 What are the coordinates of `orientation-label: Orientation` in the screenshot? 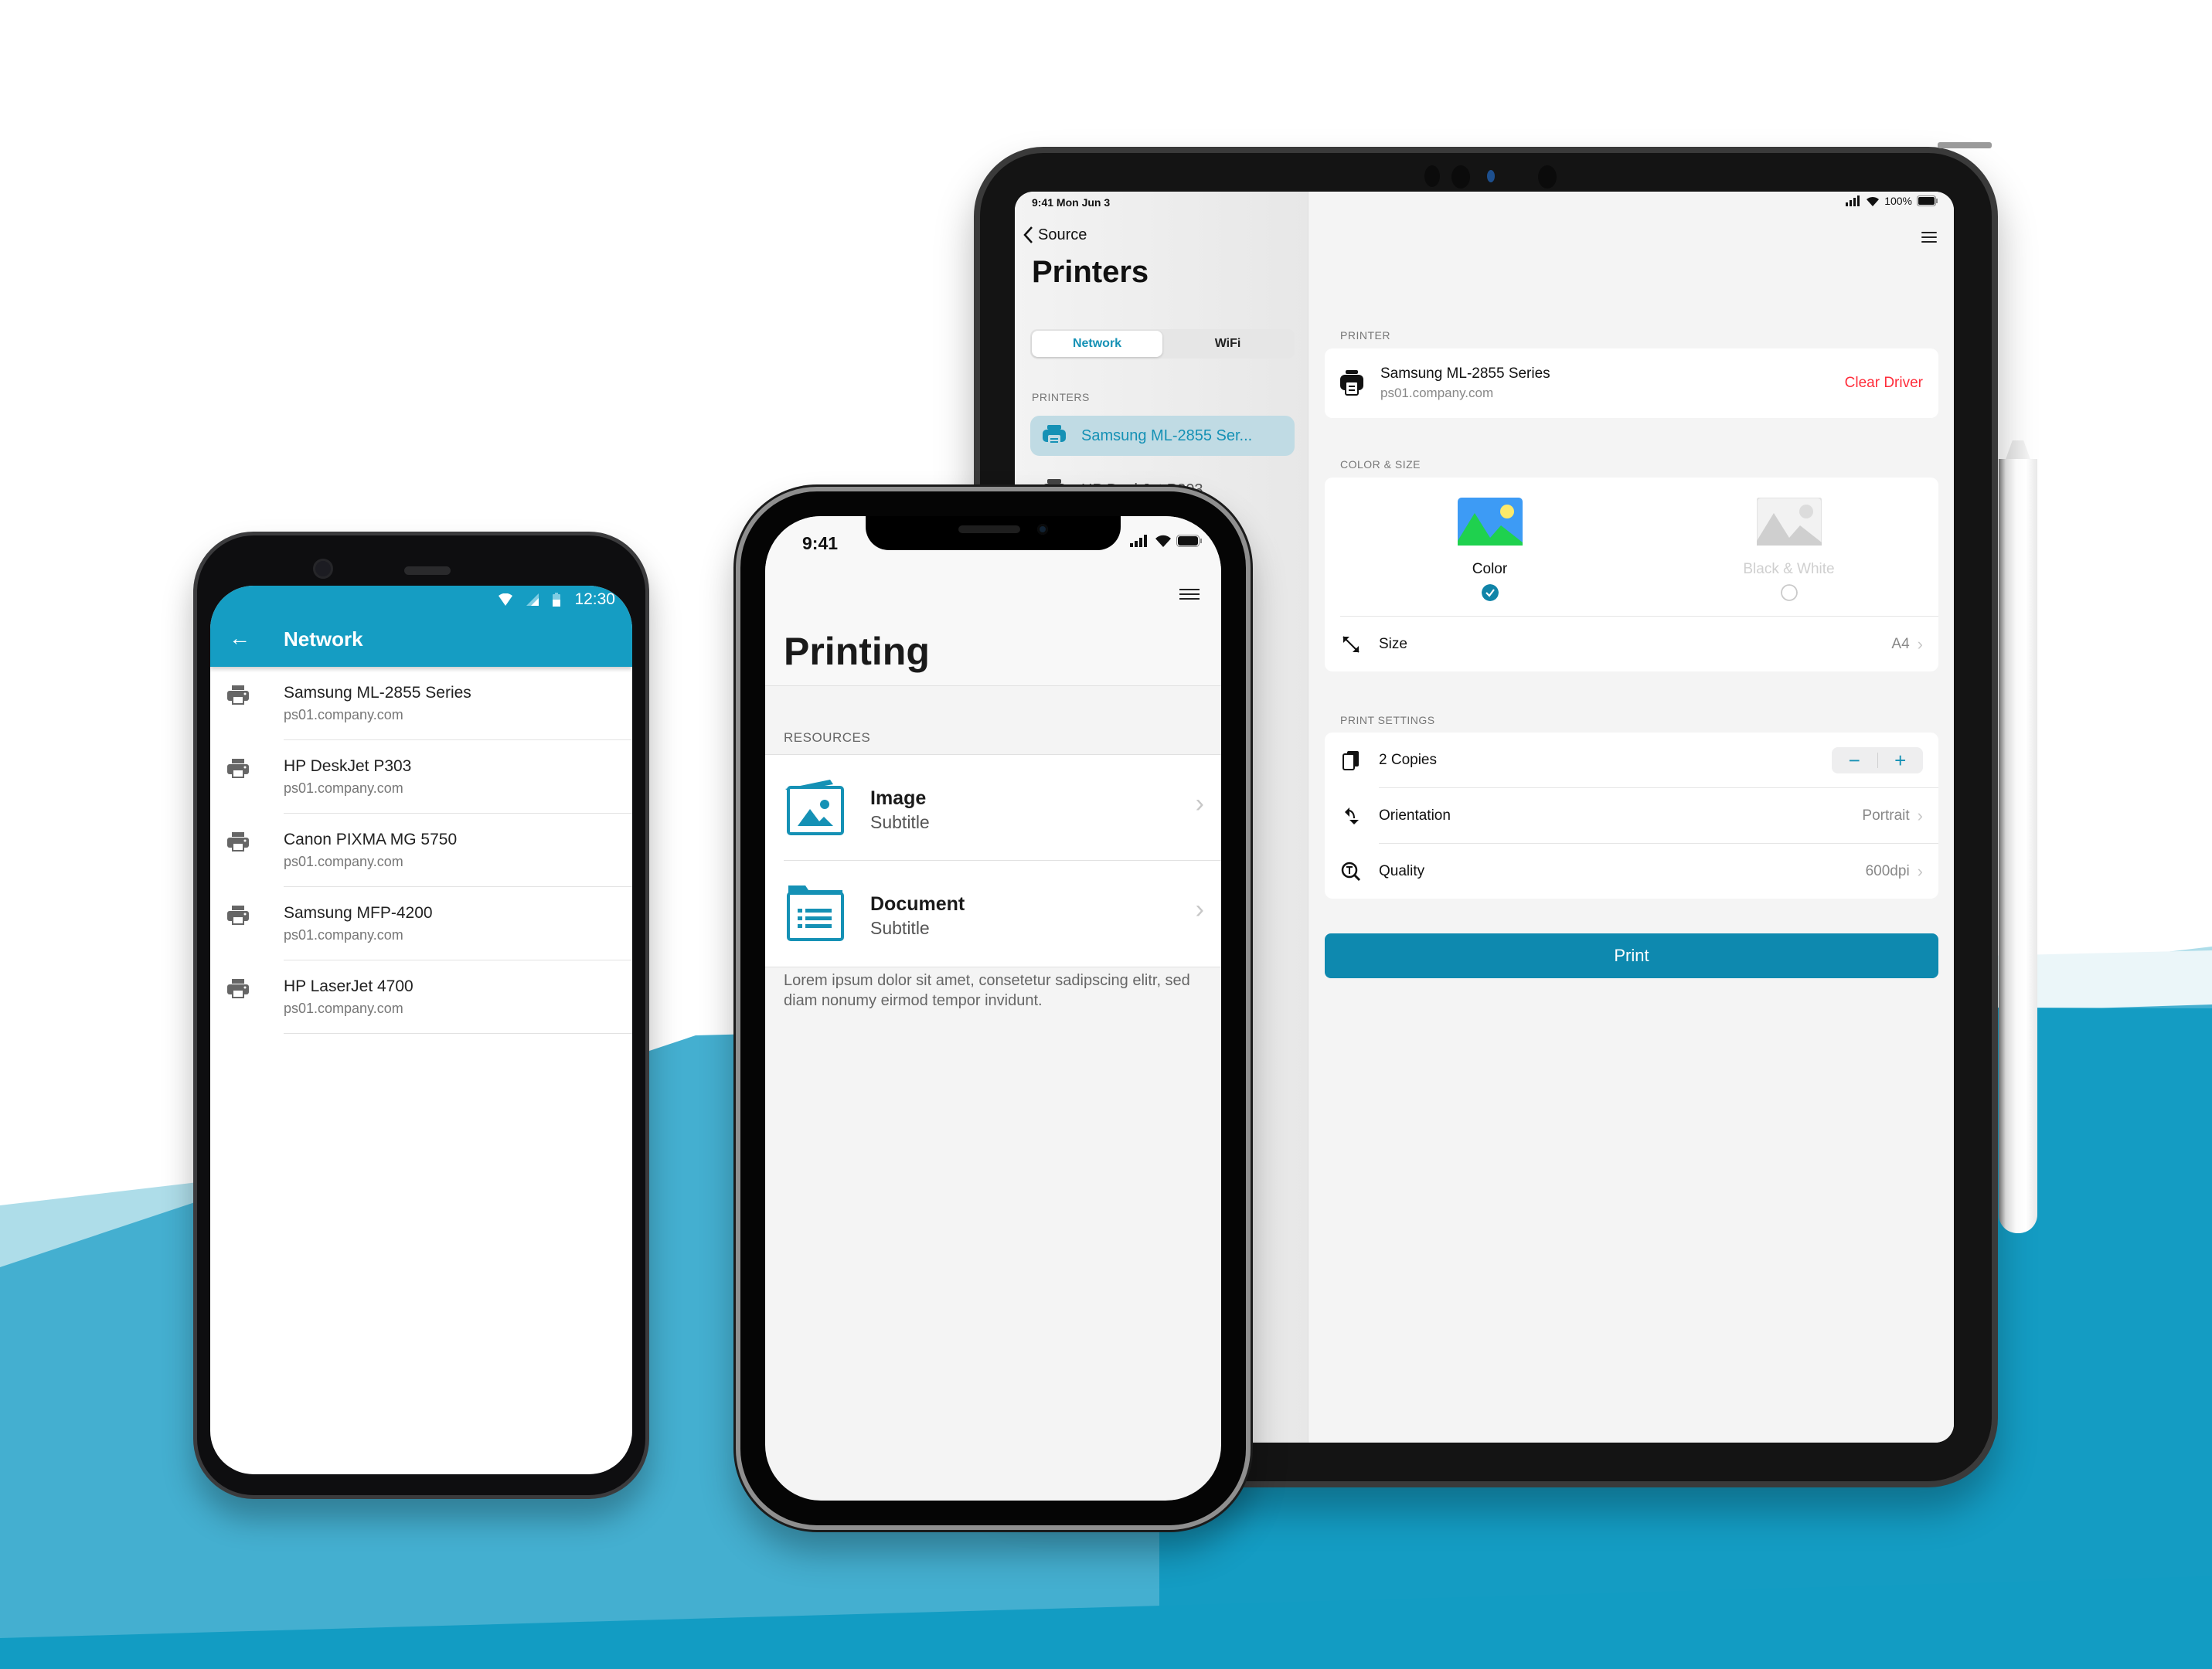 It's located at (1415, 815).